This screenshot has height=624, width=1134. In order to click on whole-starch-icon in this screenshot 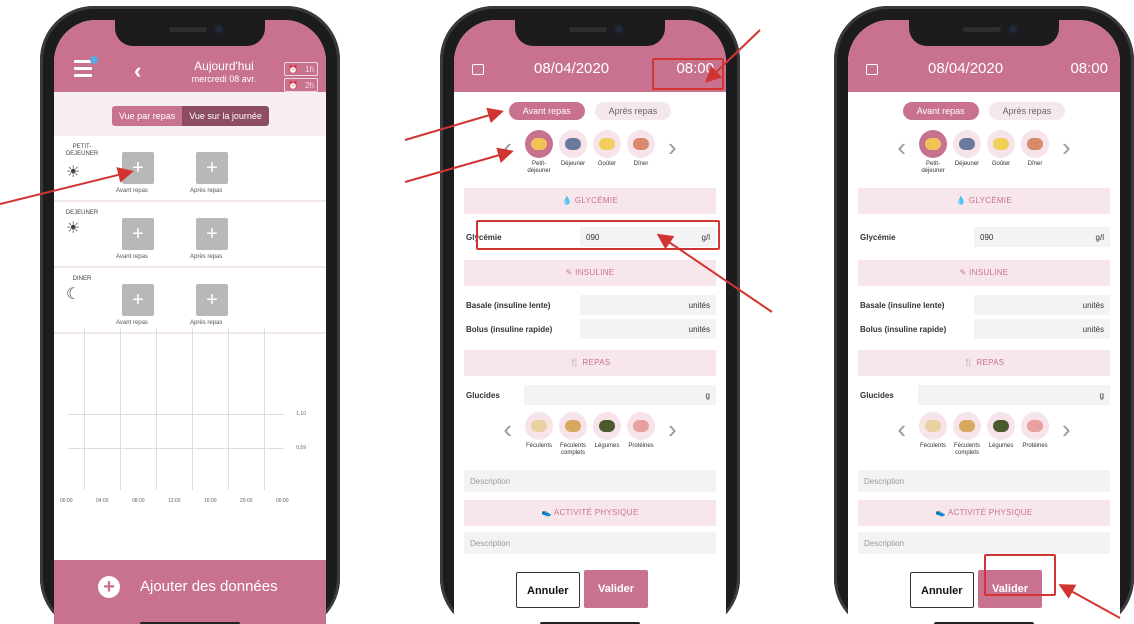, I will do `click(573, 426)`.